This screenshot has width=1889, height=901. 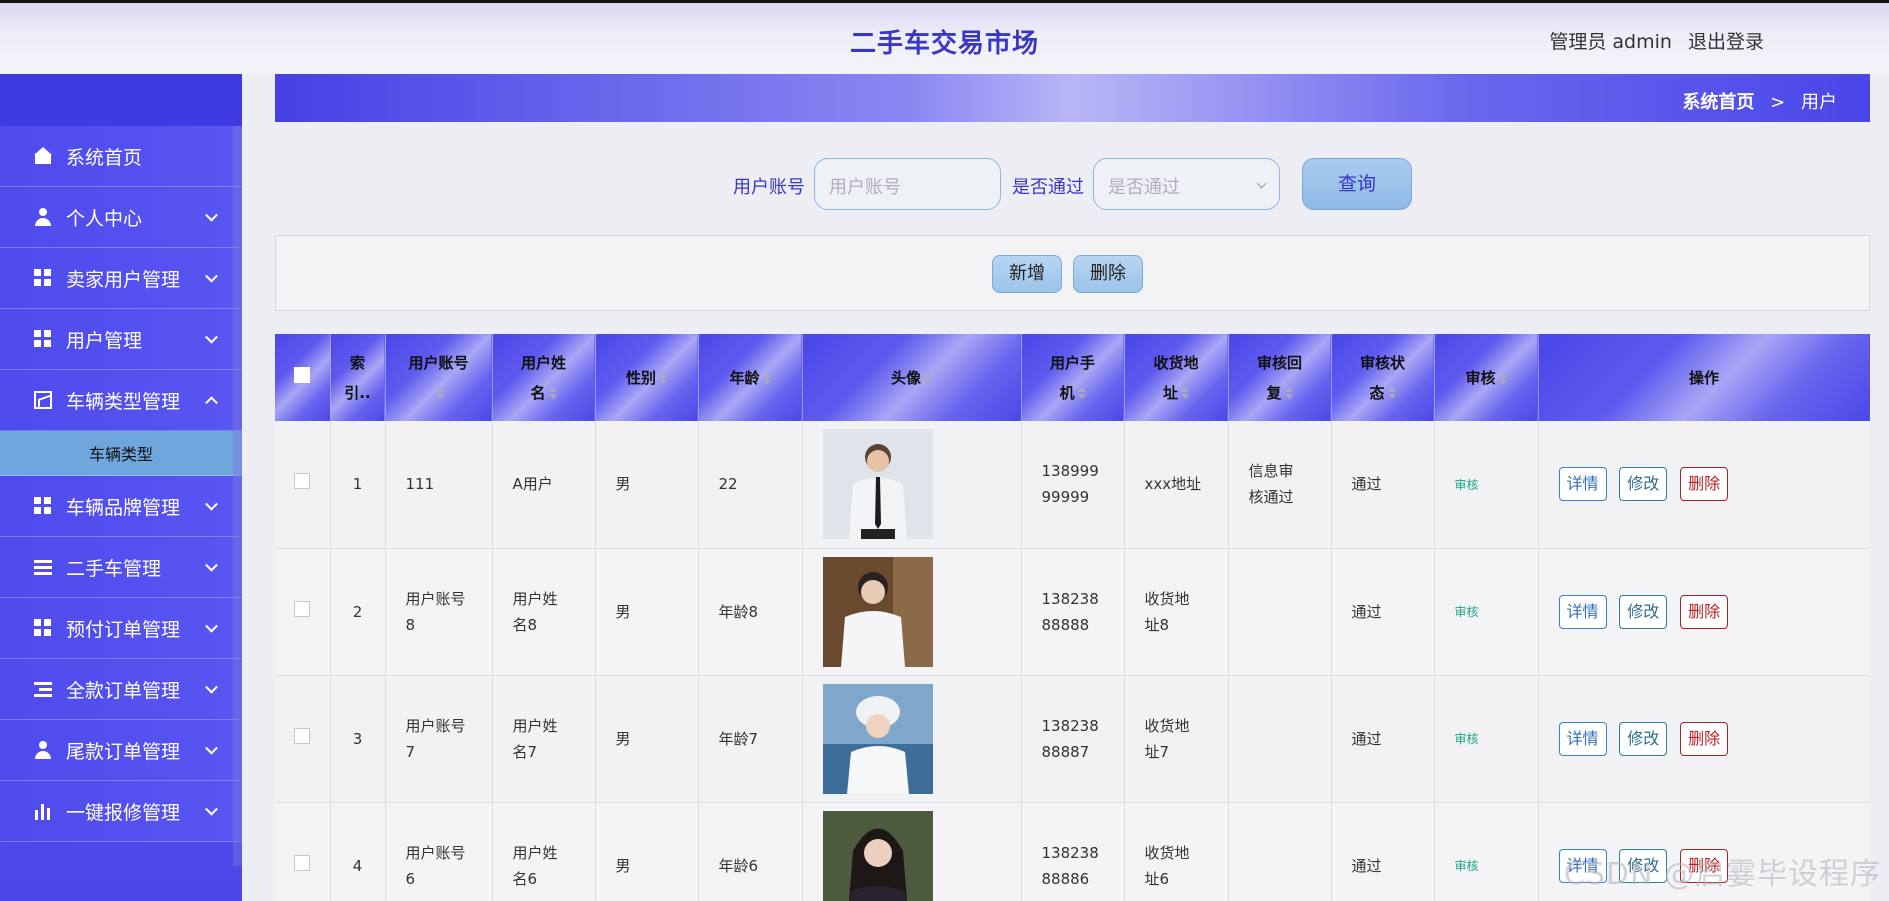 What do you see at coordinates (647, 485) in the screenshot?
I see `cell-gender: 男` at bounding box center [647, 485].